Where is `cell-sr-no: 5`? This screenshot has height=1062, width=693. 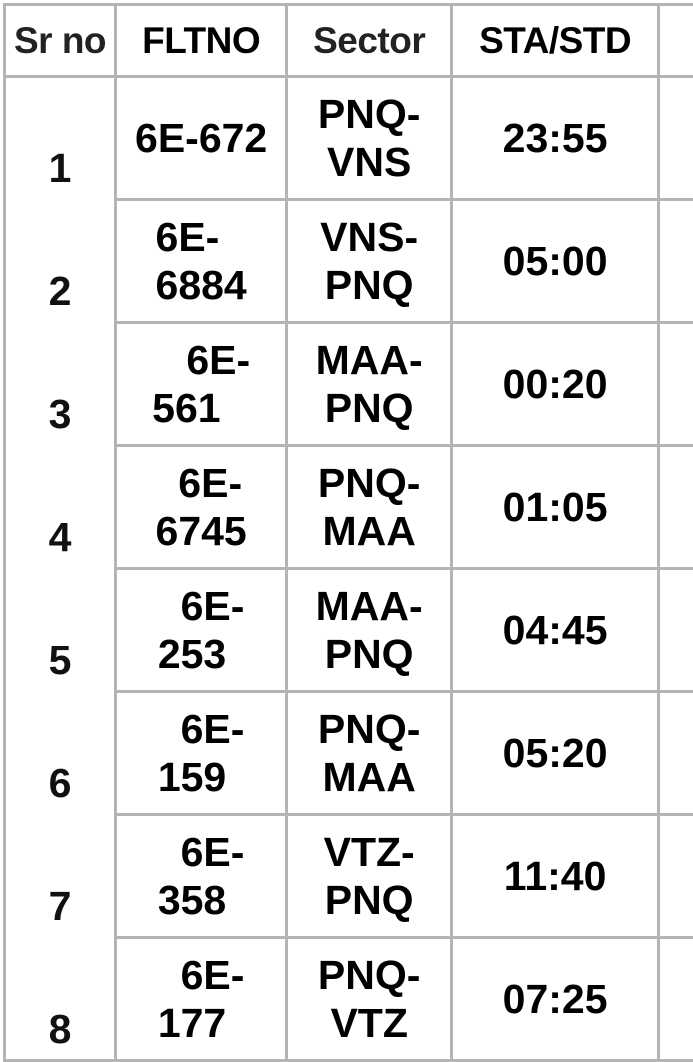 cell-sr-no: 5 is located at coordinates (60, 630).